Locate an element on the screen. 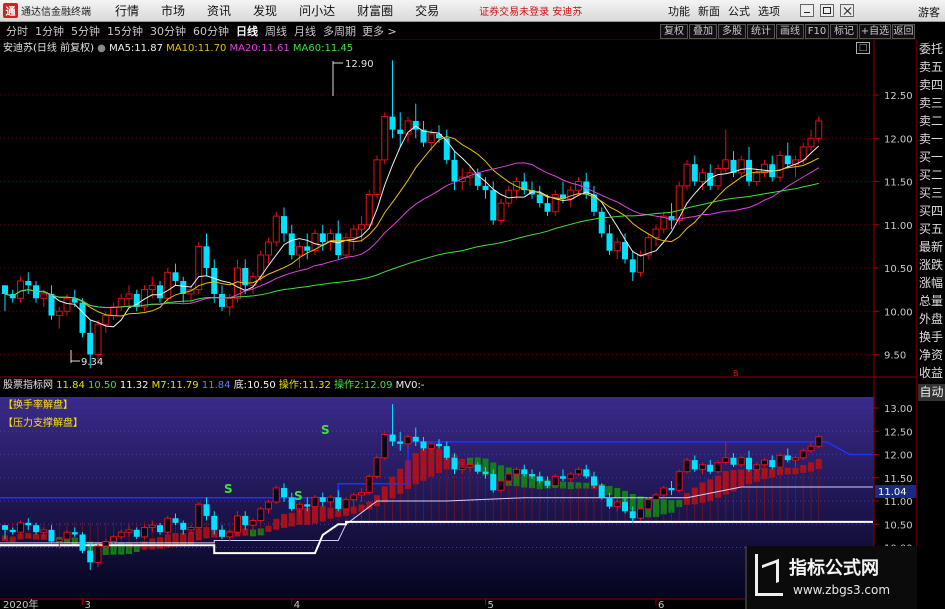 This screenshot has height=609, width=945. sub-indicator-name: 股票指标网 is located at coordinates (28, 385).